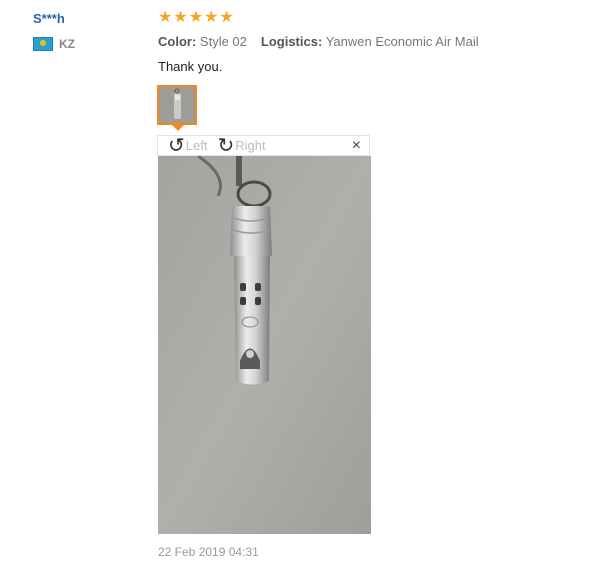 This screenshot has height=570, width=615. Describe the element at coordinates (49, 18) in the screenshot. I see `reviewer-name: S***h` at that location.